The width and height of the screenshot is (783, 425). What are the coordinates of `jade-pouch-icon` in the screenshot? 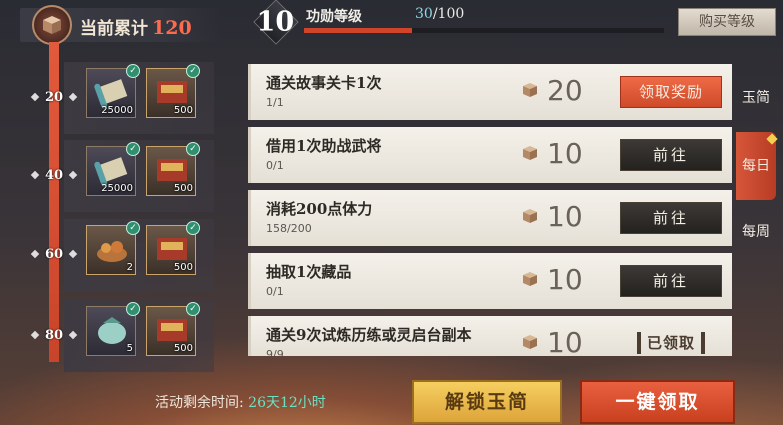 It's located at (112, 330).